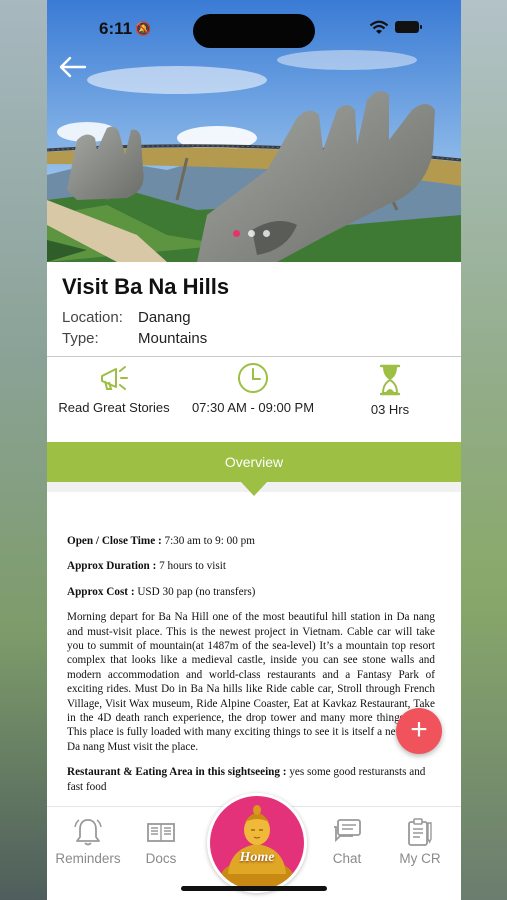 The image size is (507, 900). I want to click on duration-line: Approx Duration : 7 hours to visit, so click(251, 566).